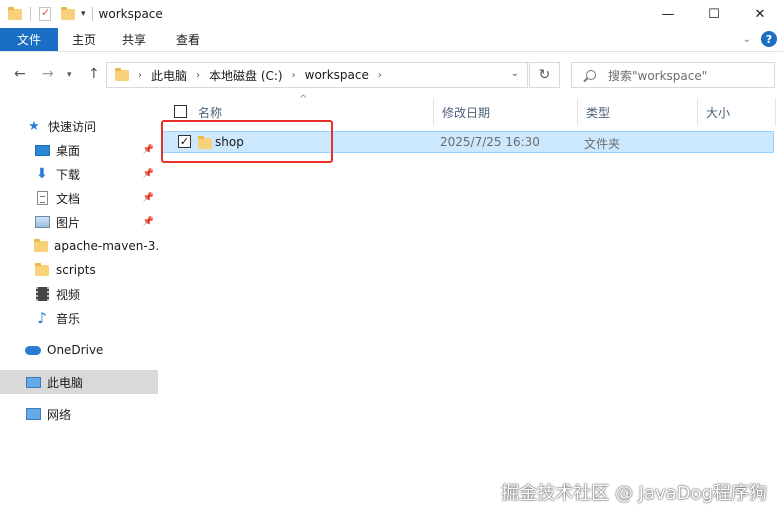  What do you see at coordinates (634, 493) in the screenshot?
I see `watermark: 掘金技术社区 @ JavaDog程序狗` at bounding box center [634, 493].